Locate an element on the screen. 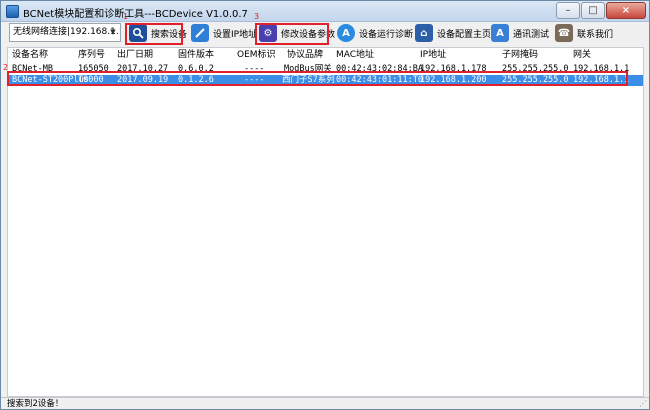 Image resolution: width=650 pixels, height=410 pixels. app-icon is located at coordinates (12, 11).